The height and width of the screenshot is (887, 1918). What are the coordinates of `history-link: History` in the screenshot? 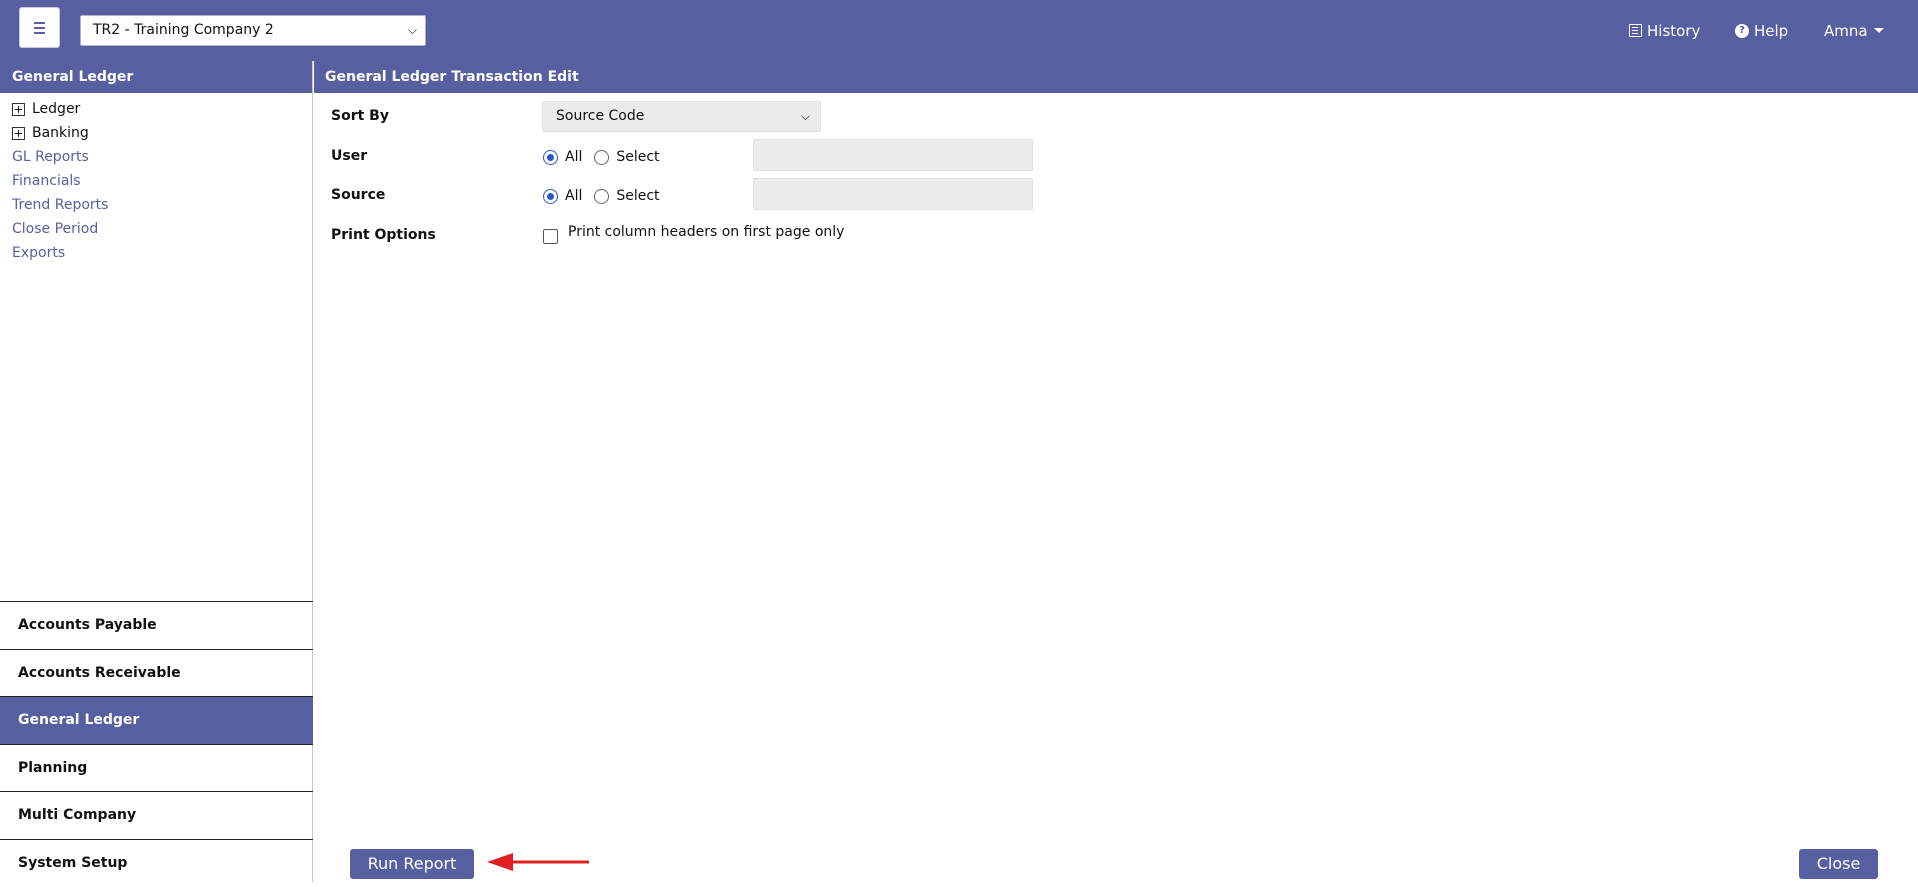 It's located at (1664, 30).